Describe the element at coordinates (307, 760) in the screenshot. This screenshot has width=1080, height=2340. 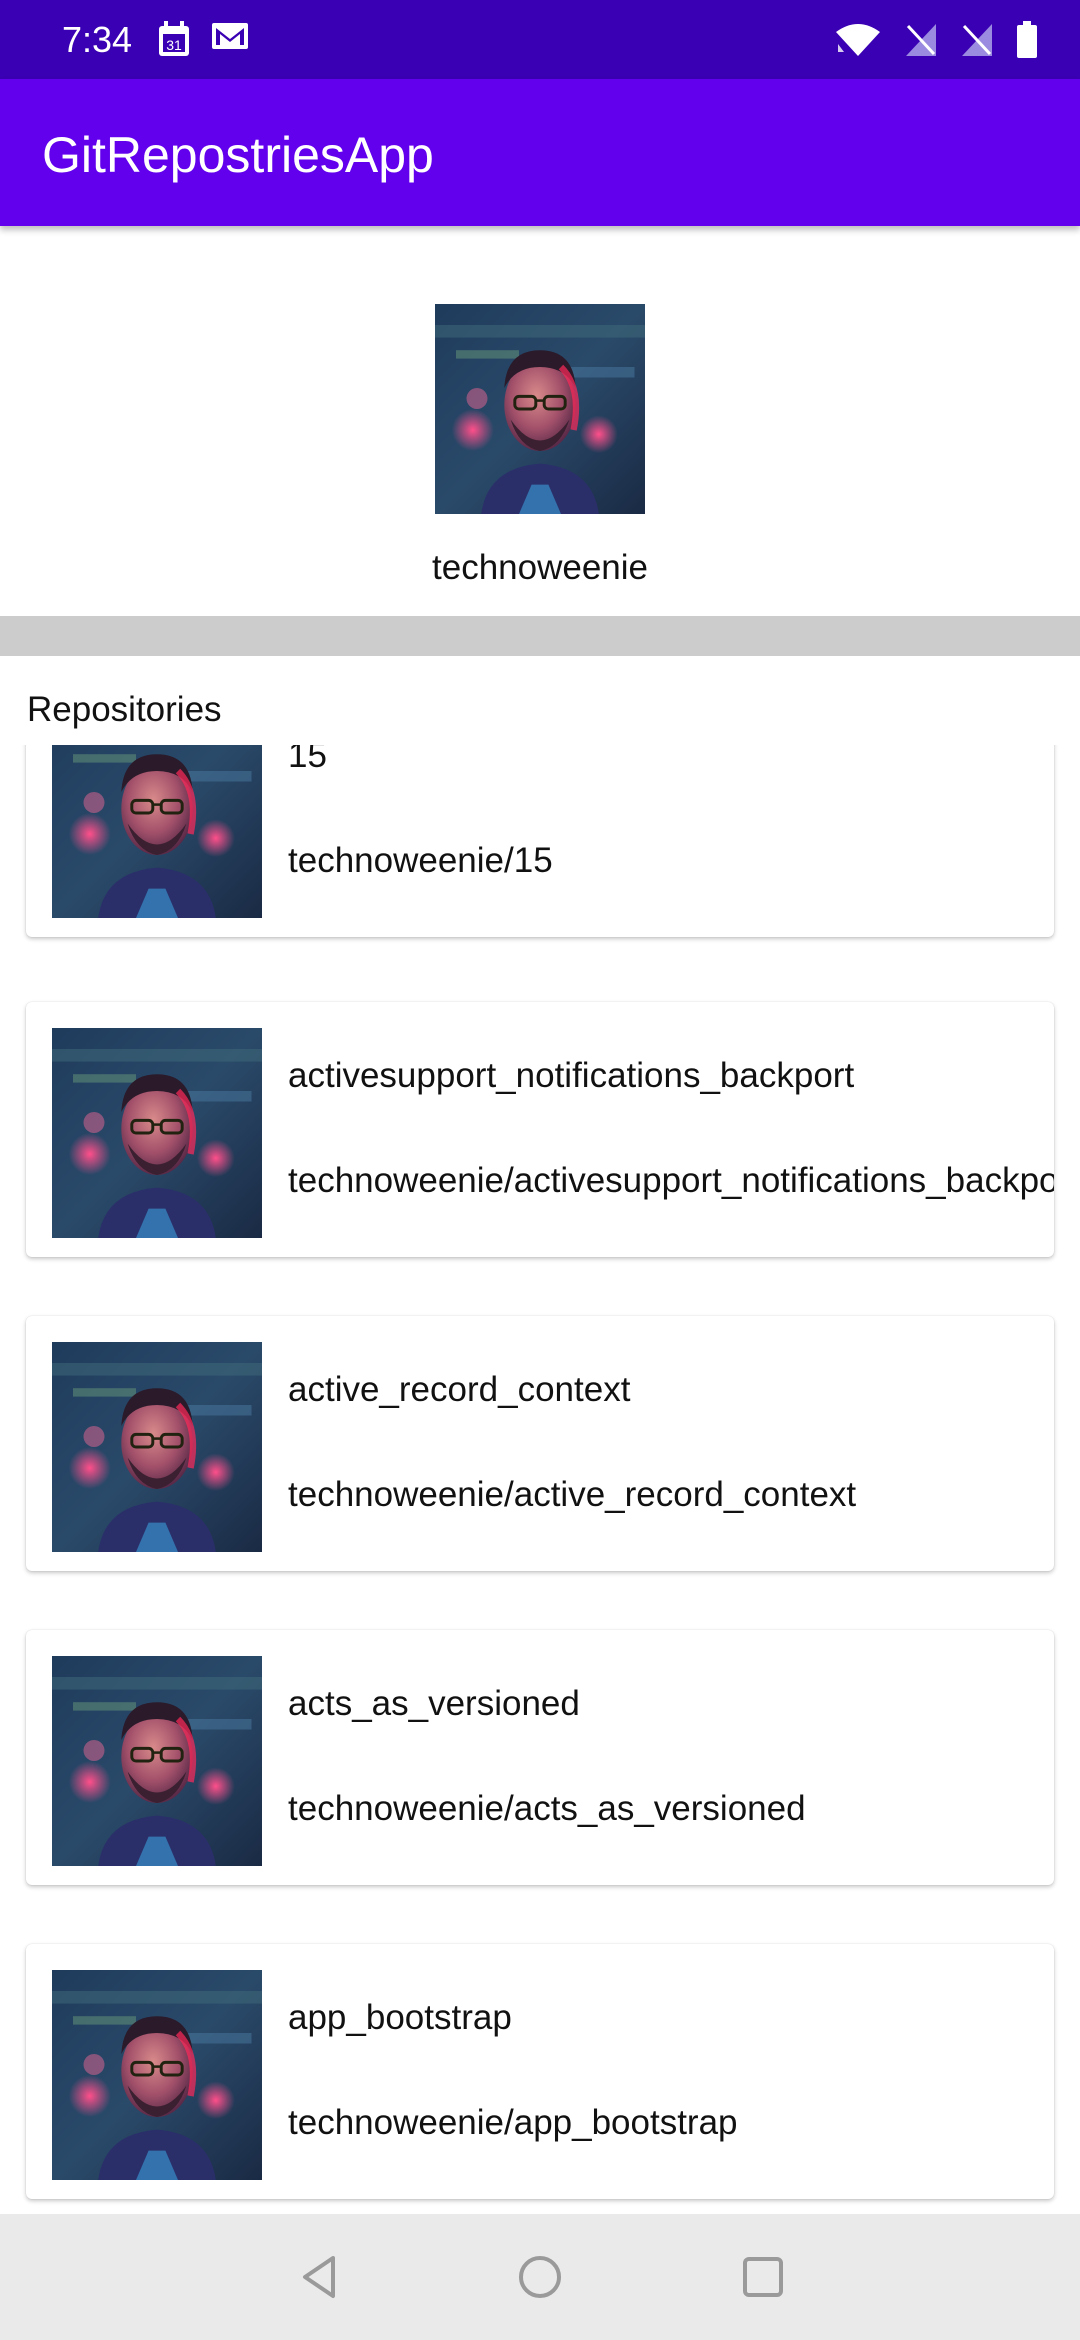
I see `repo-name: 15` at that location.